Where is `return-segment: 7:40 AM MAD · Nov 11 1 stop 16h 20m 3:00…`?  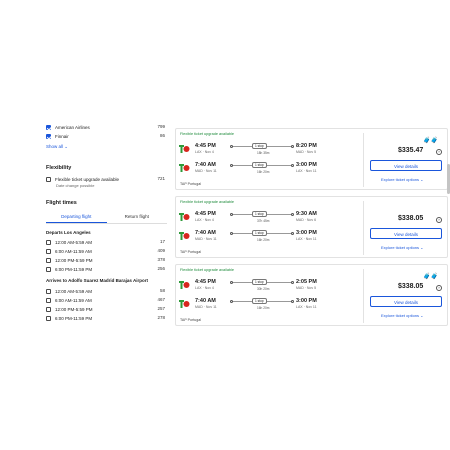 return-segment: 7:40 AM MAD · Nov 11 1 stop 16h 20m 3:00… is located at coordinates (269, 237).